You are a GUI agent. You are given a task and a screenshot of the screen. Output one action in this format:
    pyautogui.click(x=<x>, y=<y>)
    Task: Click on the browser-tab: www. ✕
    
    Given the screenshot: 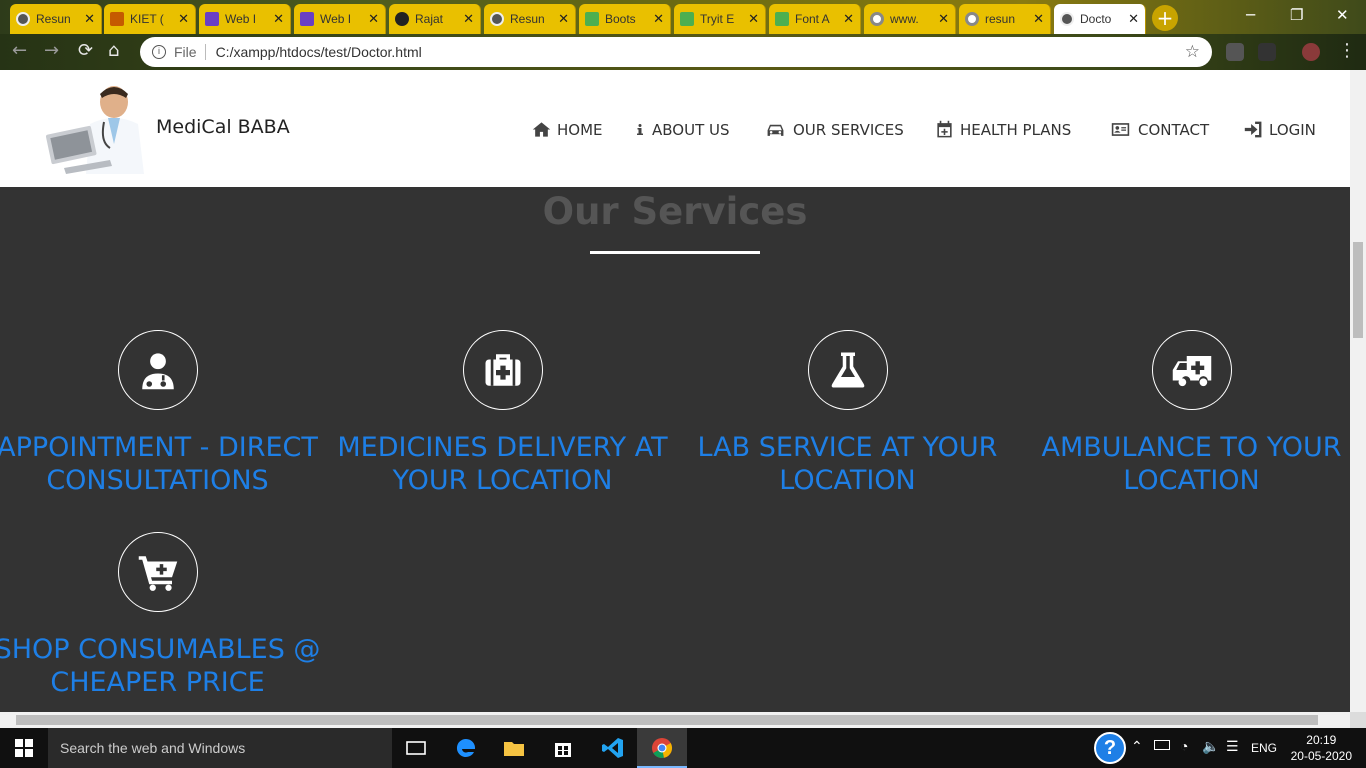 What is the action you would take?
    pyautogui.click(x=910, y=19)
    